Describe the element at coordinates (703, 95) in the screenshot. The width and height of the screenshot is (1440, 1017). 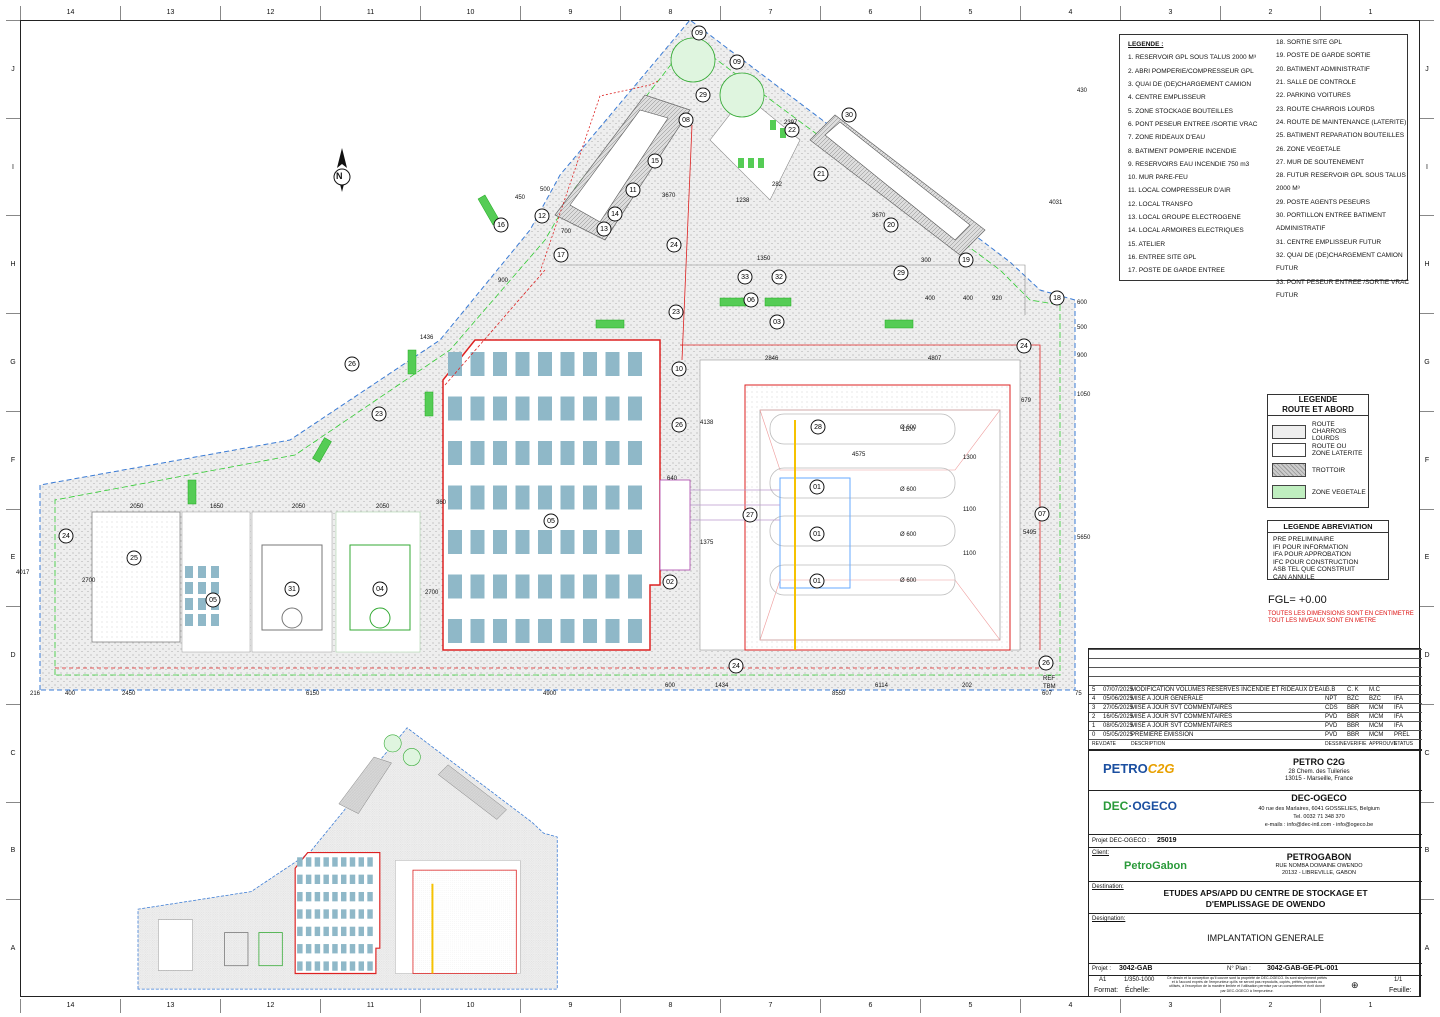
I see `svg-text: 29` at that location.